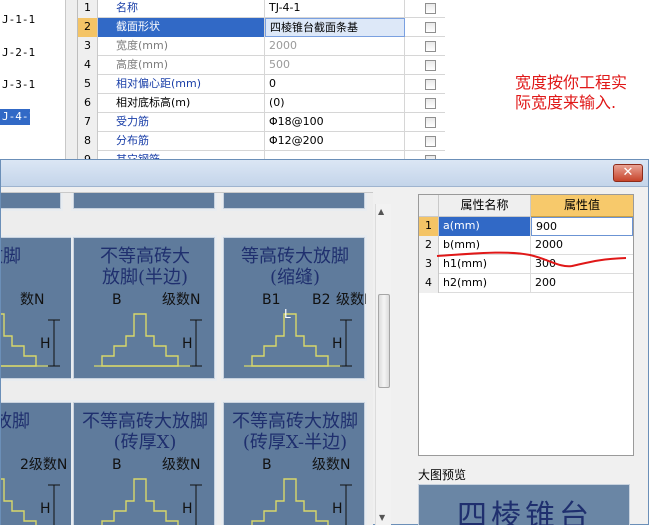  What do you see at coordinates (88, 65) in the screenshot?
I see `row-number: 4` at bounding box center [88, 65].